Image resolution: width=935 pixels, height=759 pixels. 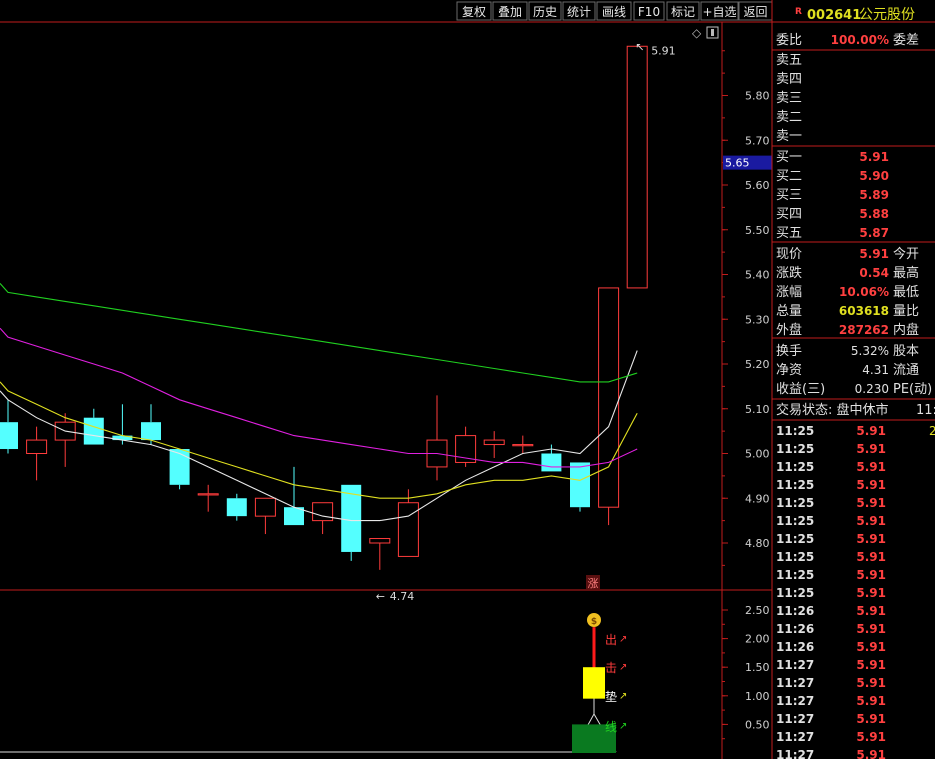 What do you see at coordinates (757, 498) in the screenshot?
I see `price-tick-label: 4.90` at bounding box center [757, 498].